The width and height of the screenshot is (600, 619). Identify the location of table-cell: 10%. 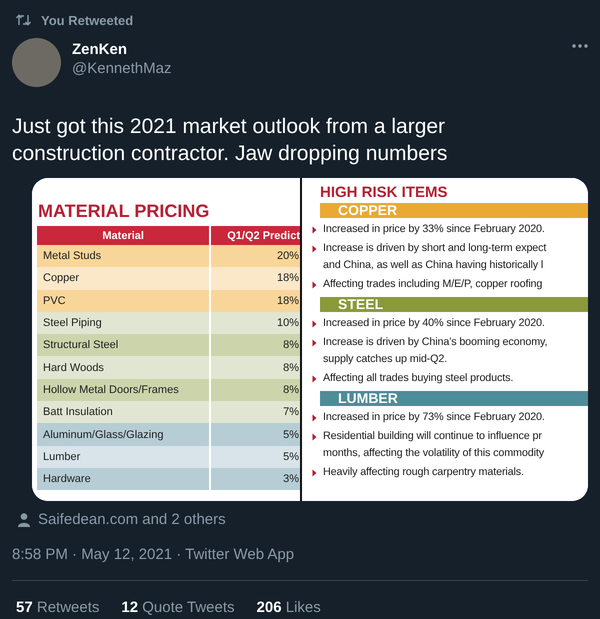
(255, 323).